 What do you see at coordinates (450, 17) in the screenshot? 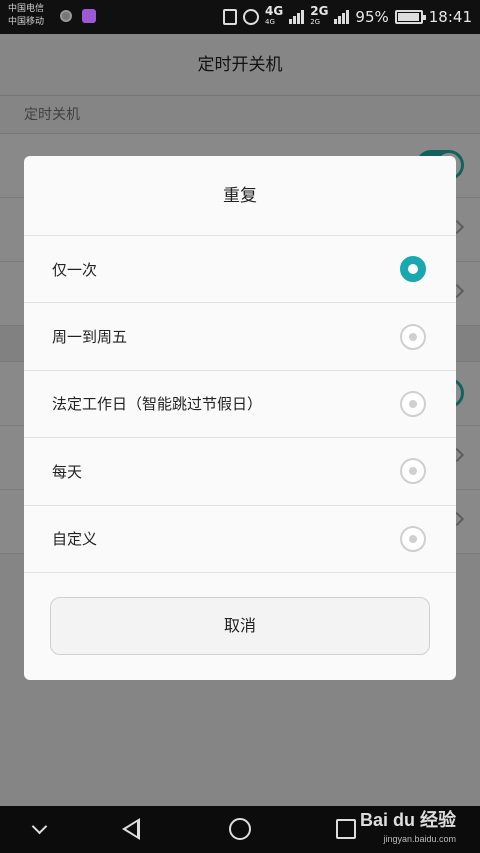
I see `clock: 18:41` at bounding box center [450, 17].